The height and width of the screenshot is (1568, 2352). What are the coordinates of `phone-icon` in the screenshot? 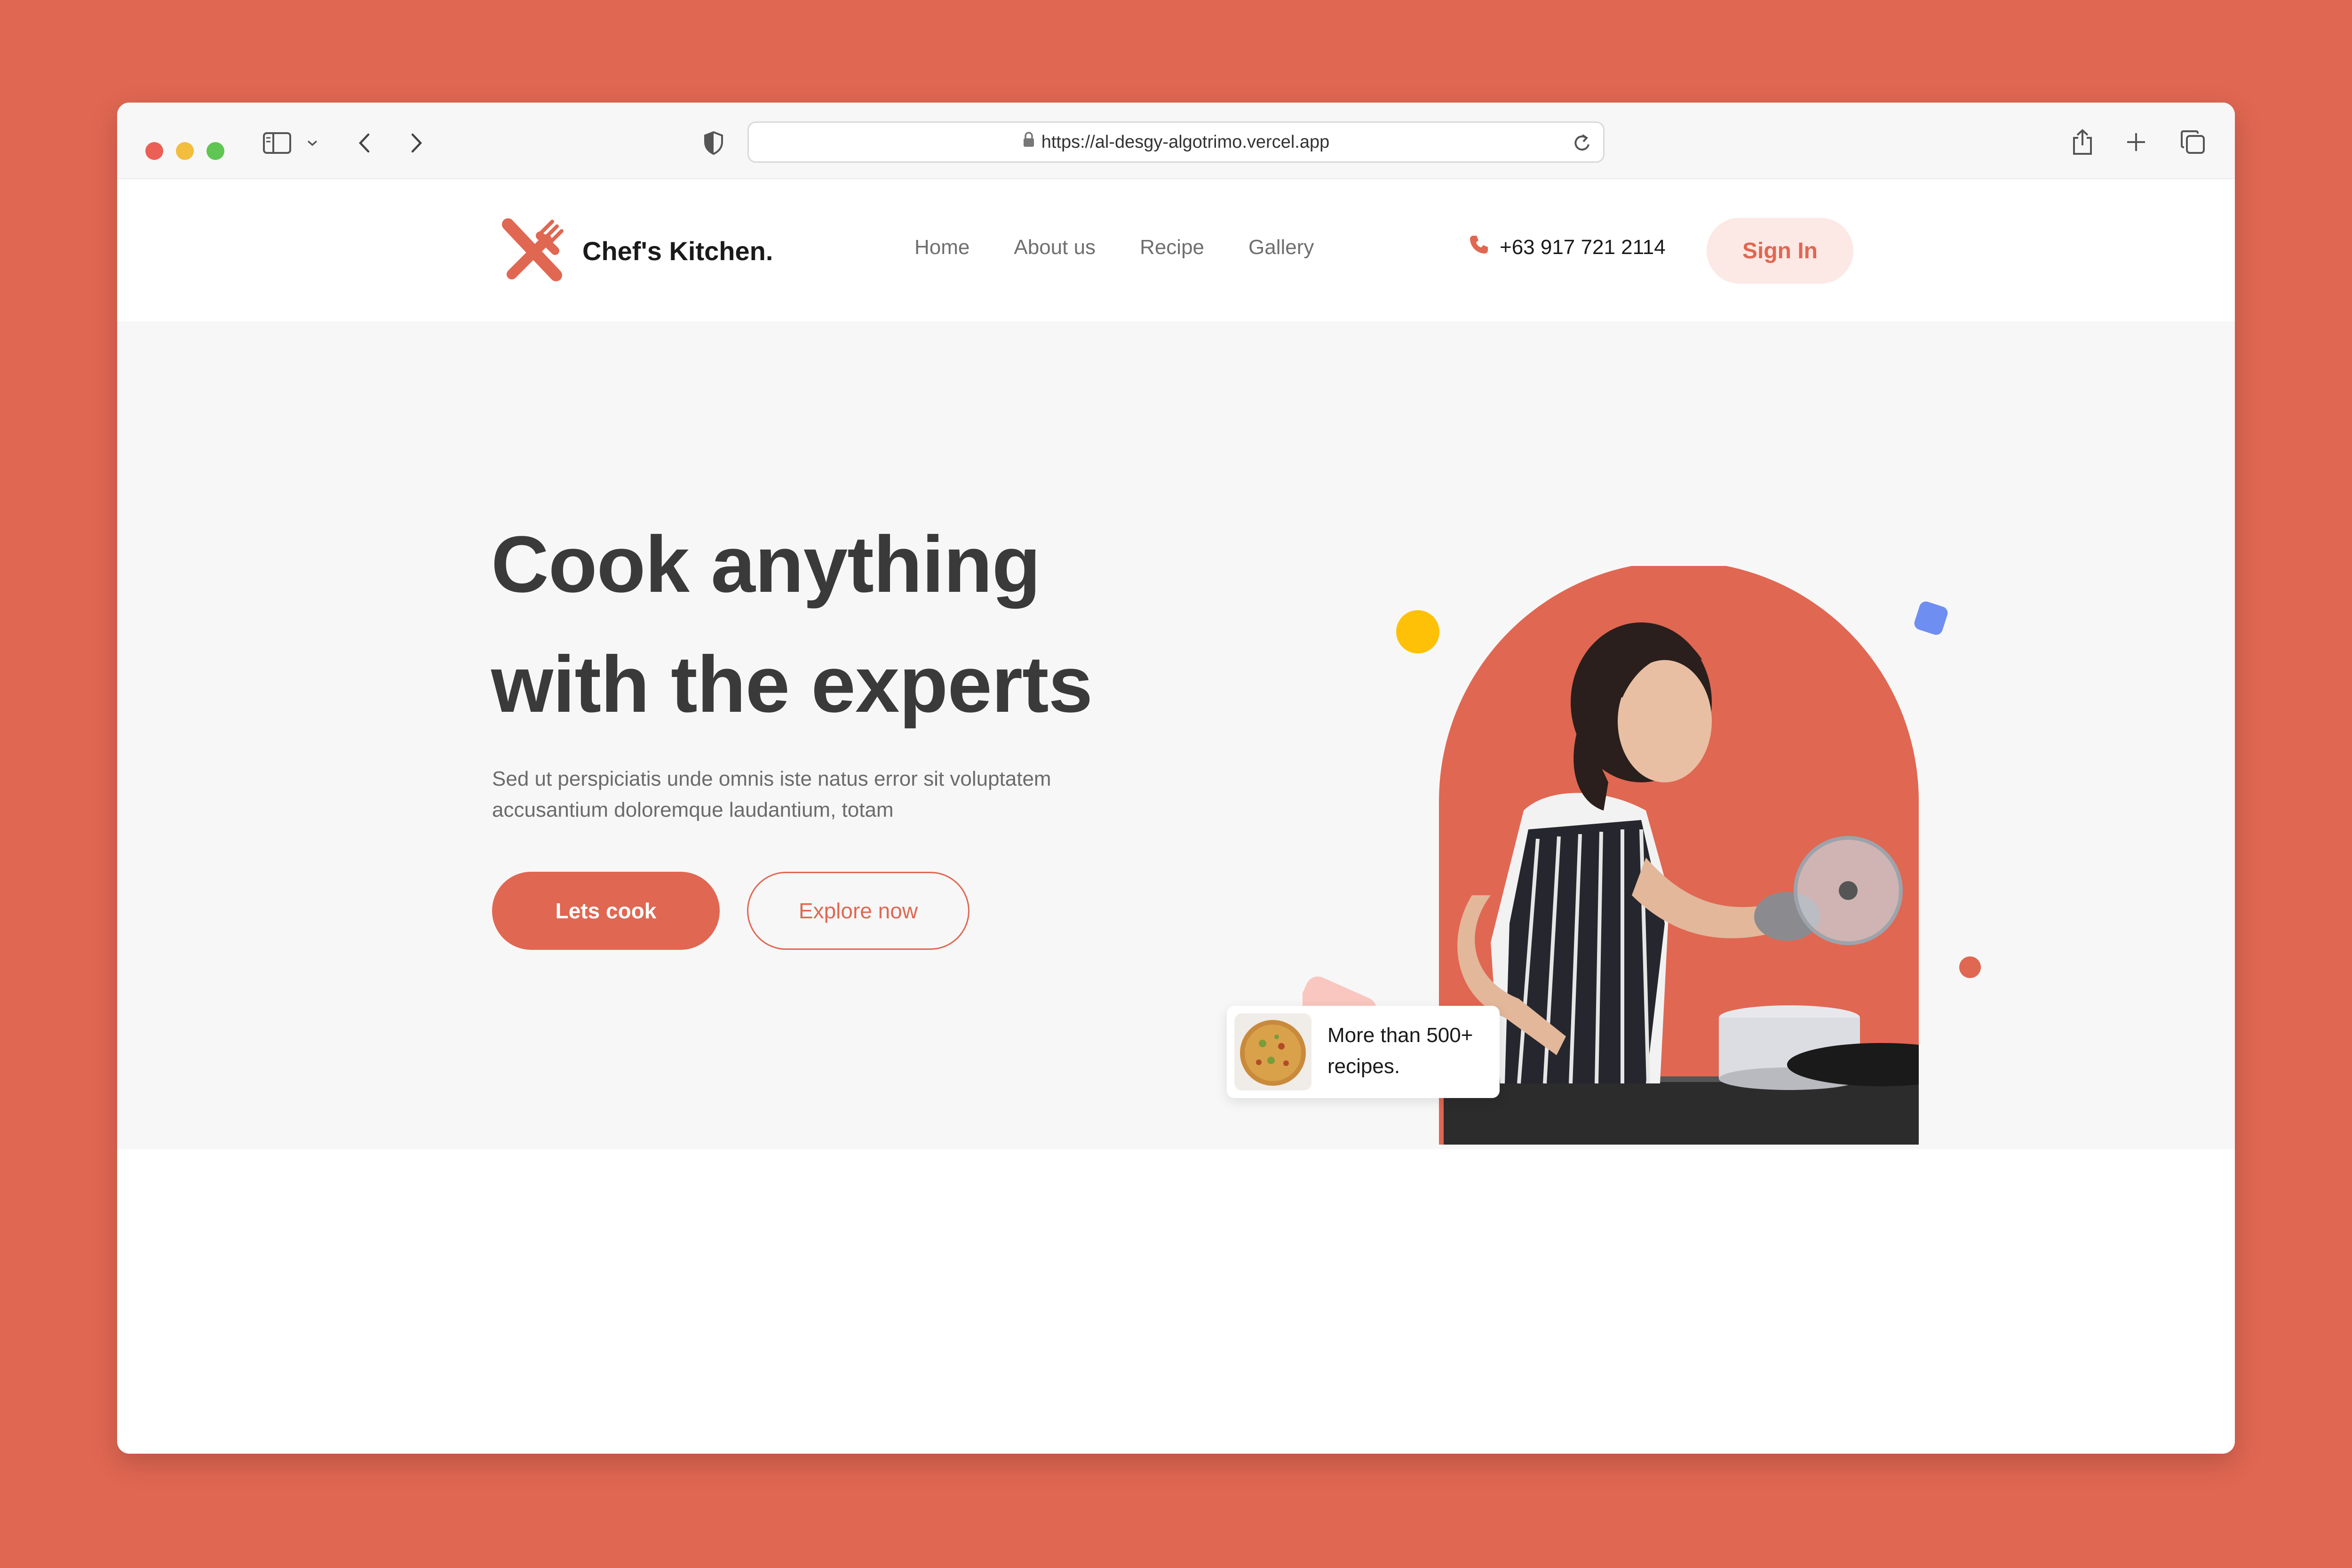 It's located at (1484, 247).